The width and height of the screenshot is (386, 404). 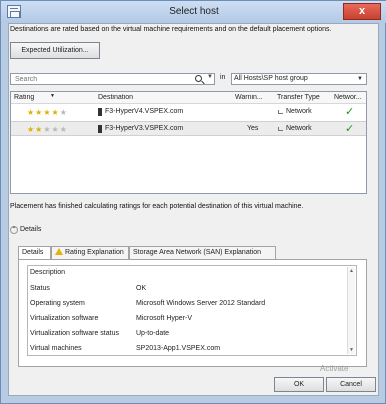 I want to click on virtual-machines-label: Virtual machines, so click(x=56, y=348).